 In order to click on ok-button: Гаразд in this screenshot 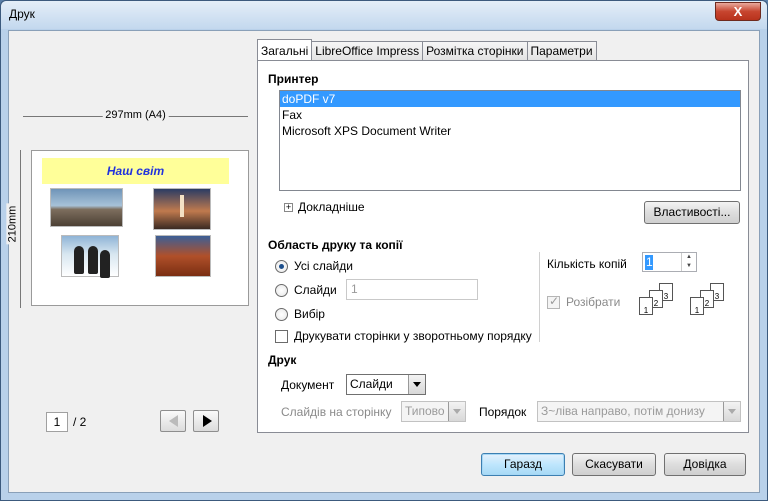, I will do `click(523, 464)`.